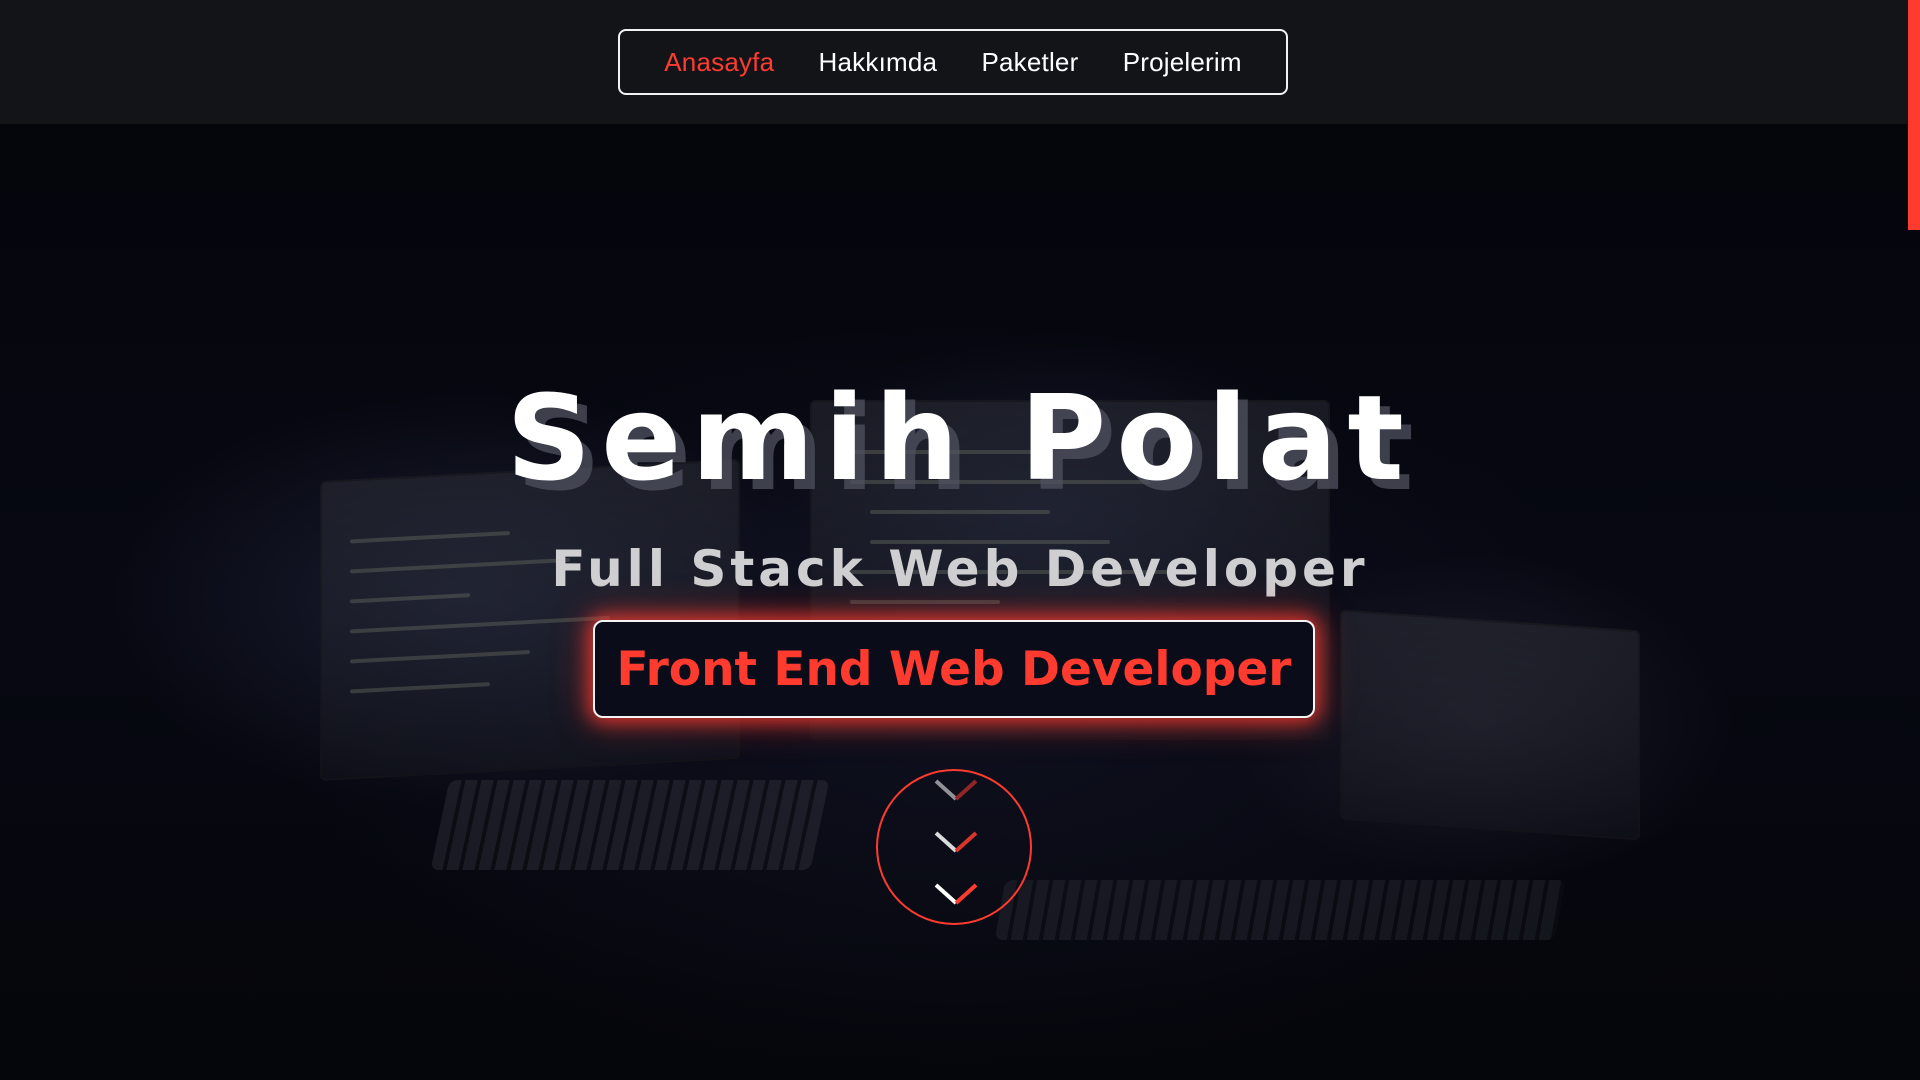 This screenshot has width=1920, height=1080. What do you see at coordinates (1280, 910) in the screenshot?
I see `background-keyboard-right` at bounding box center [1280, 910].